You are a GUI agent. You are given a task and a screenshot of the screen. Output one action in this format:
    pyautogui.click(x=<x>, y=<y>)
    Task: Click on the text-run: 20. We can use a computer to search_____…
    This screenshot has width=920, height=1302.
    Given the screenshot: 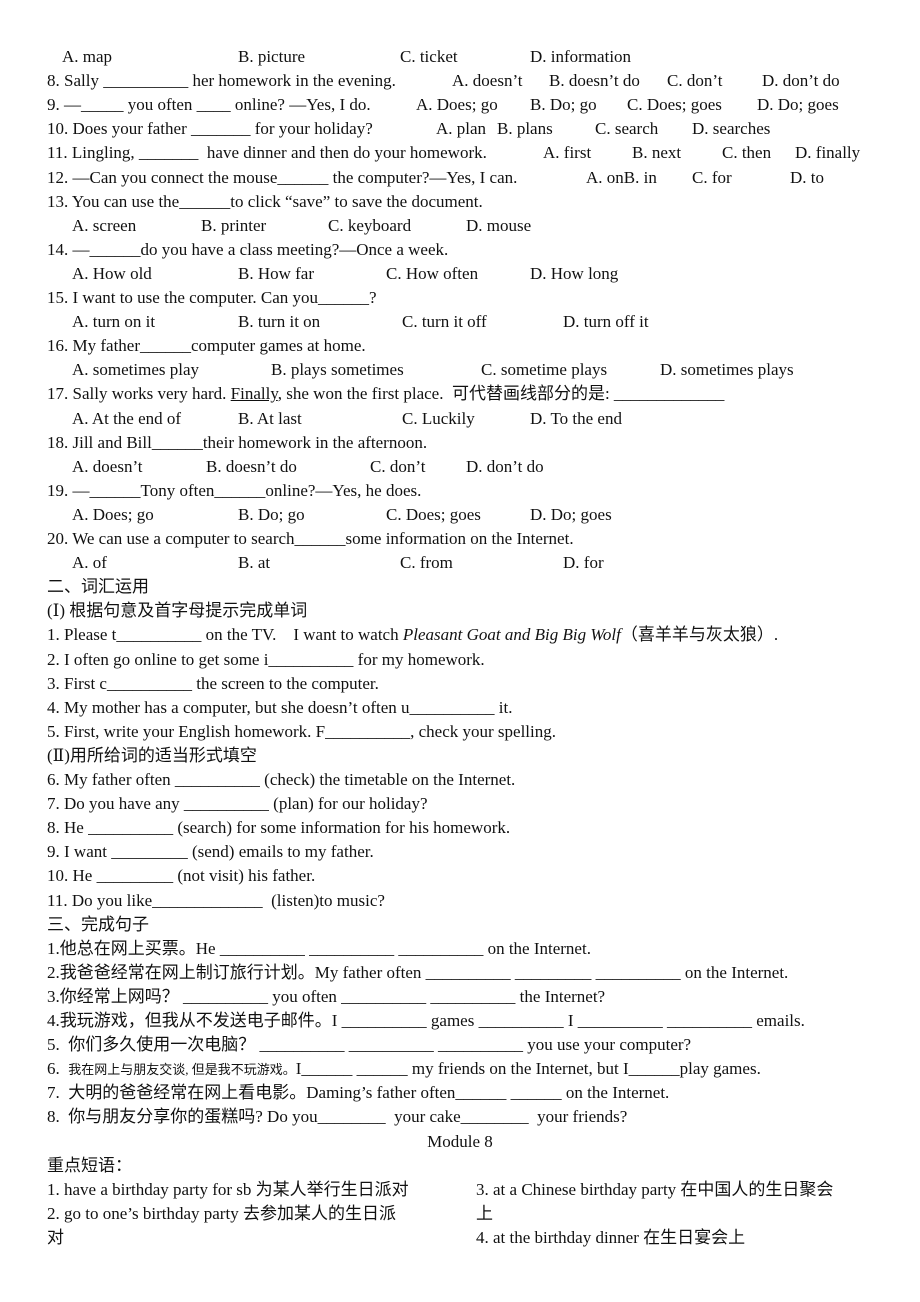 What is the action you would take?
    pyautogui.click(x=310, y=538)
    